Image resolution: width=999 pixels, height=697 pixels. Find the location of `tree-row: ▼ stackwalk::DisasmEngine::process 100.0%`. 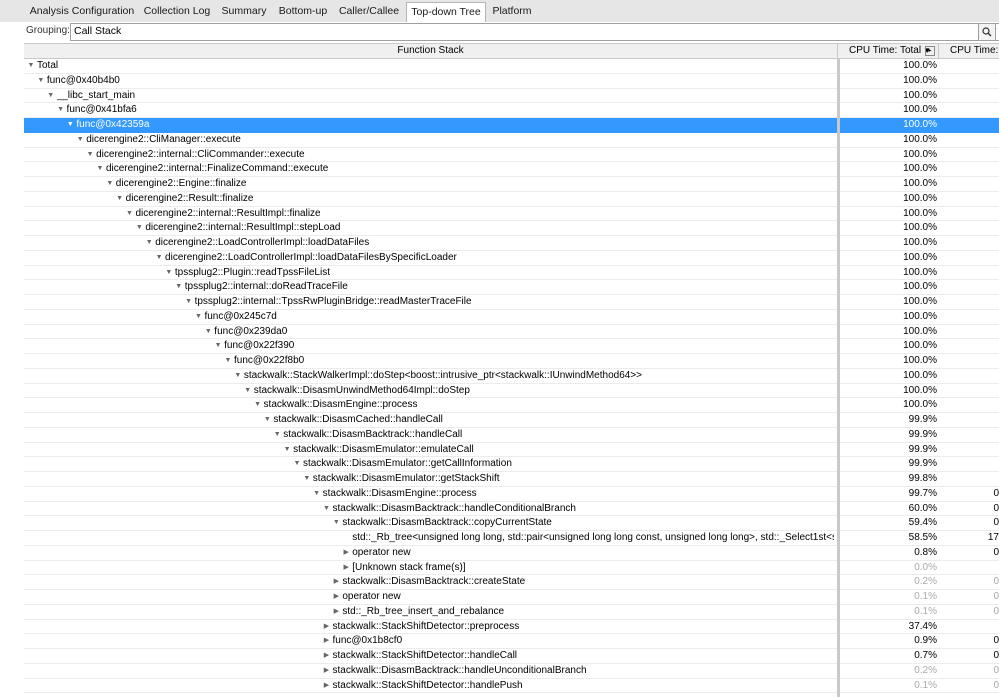

tree-row: ▼ stackwalk::DisasmEngine::process 100.0% is located at coordinates (511, 405).